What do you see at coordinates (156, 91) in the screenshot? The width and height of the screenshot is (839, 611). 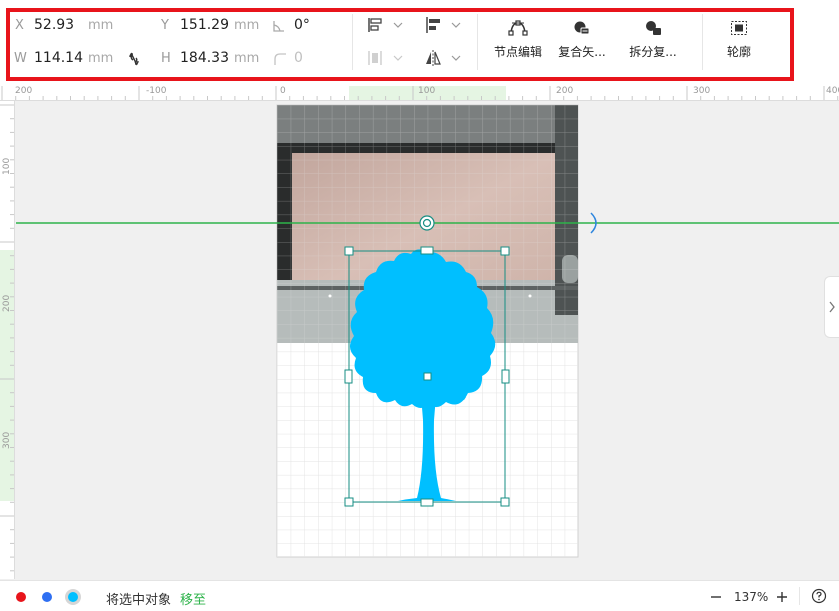 I see `ruler-label: -100` at bounding box center [156, 91].